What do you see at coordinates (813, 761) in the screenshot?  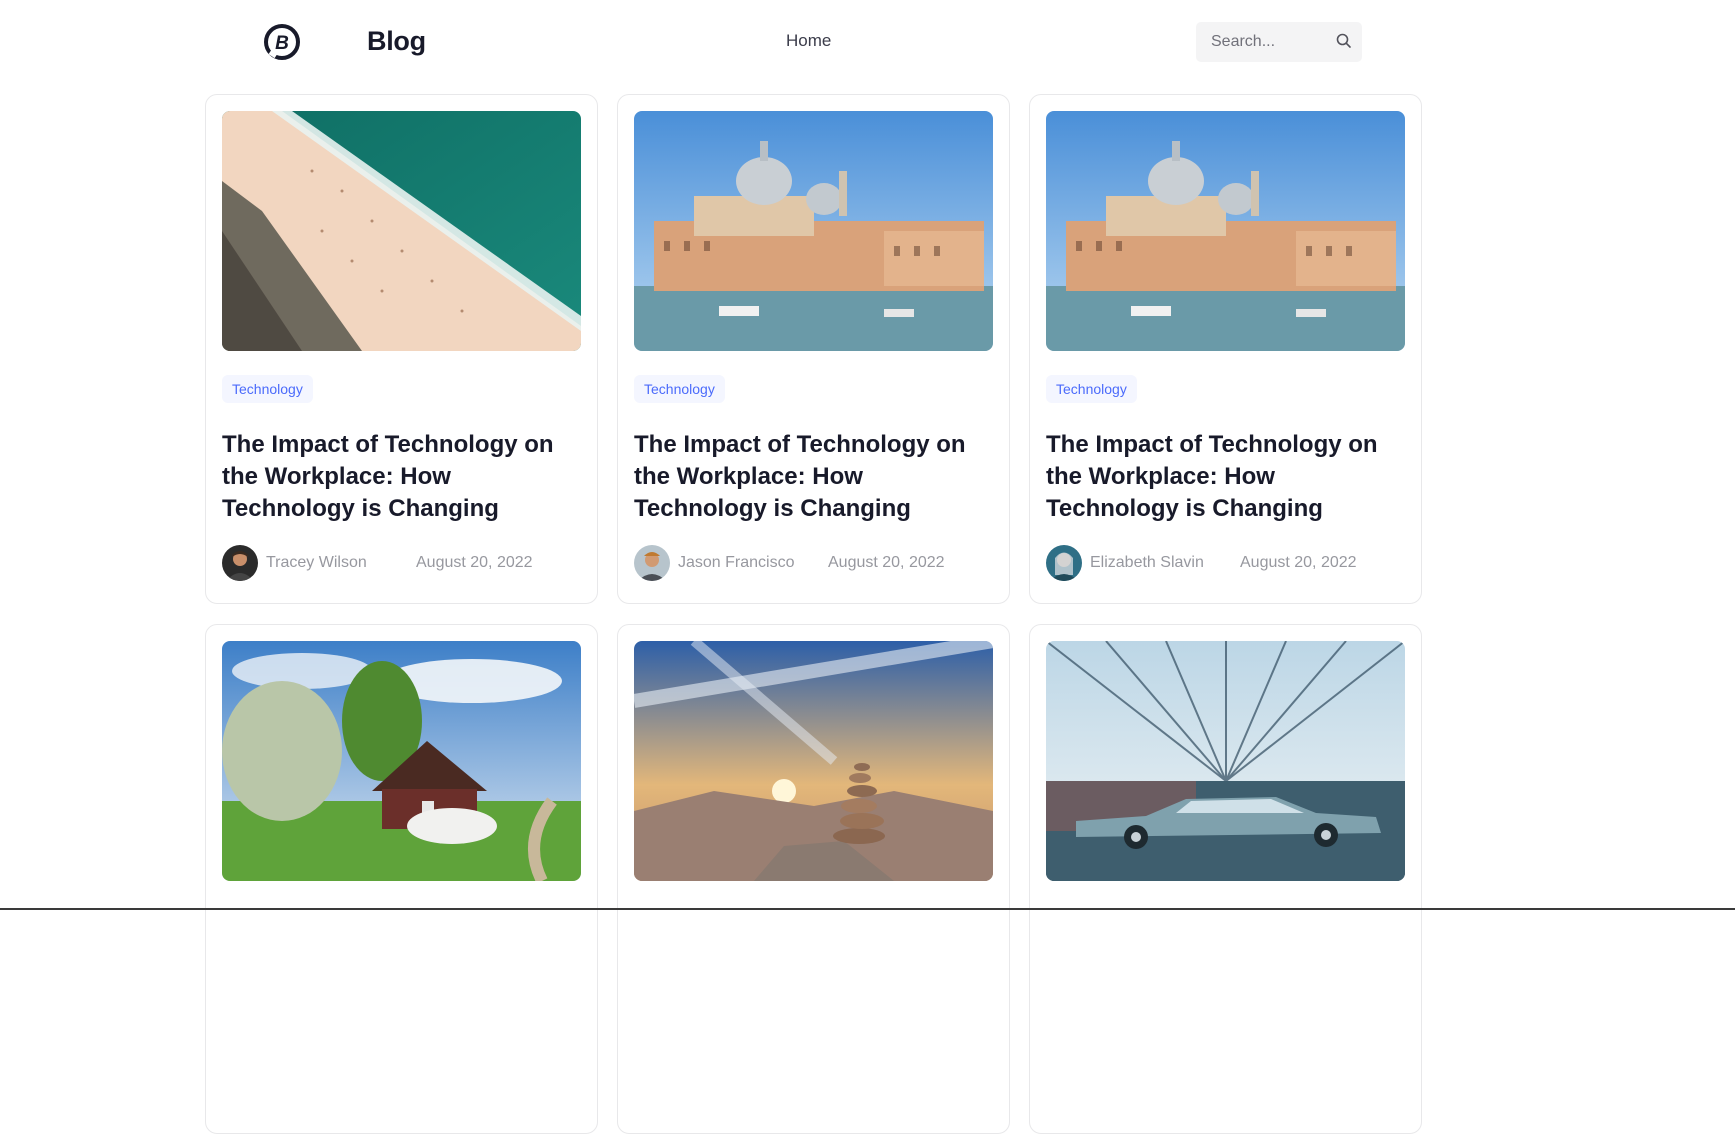 I see `post-image-cairn` at bounding box center [813, 761].